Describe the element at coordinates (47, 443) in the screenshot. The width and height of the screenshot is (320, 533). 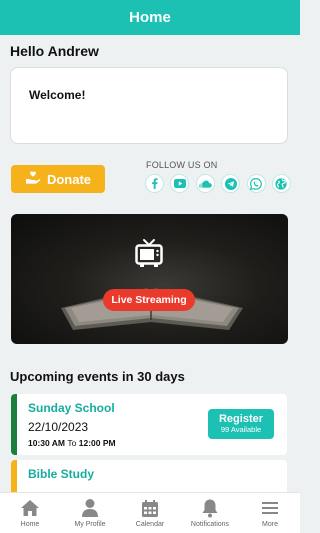
I see `event-start-time: 10:30 AM` at that location.